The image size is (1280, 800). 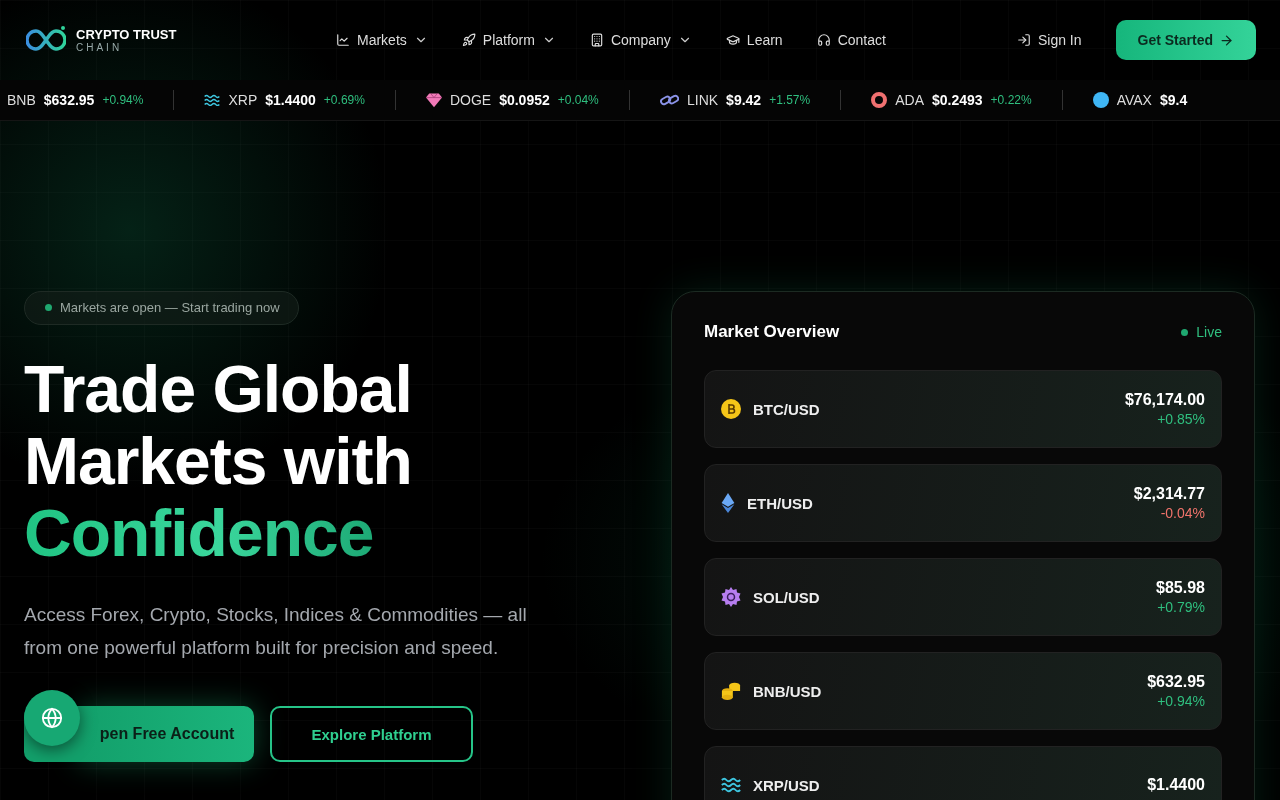 What do you see at coordinates (123, 100) in the screenshot?
I see `ticker-change: +0.94%` at bounding box center [123, 100].